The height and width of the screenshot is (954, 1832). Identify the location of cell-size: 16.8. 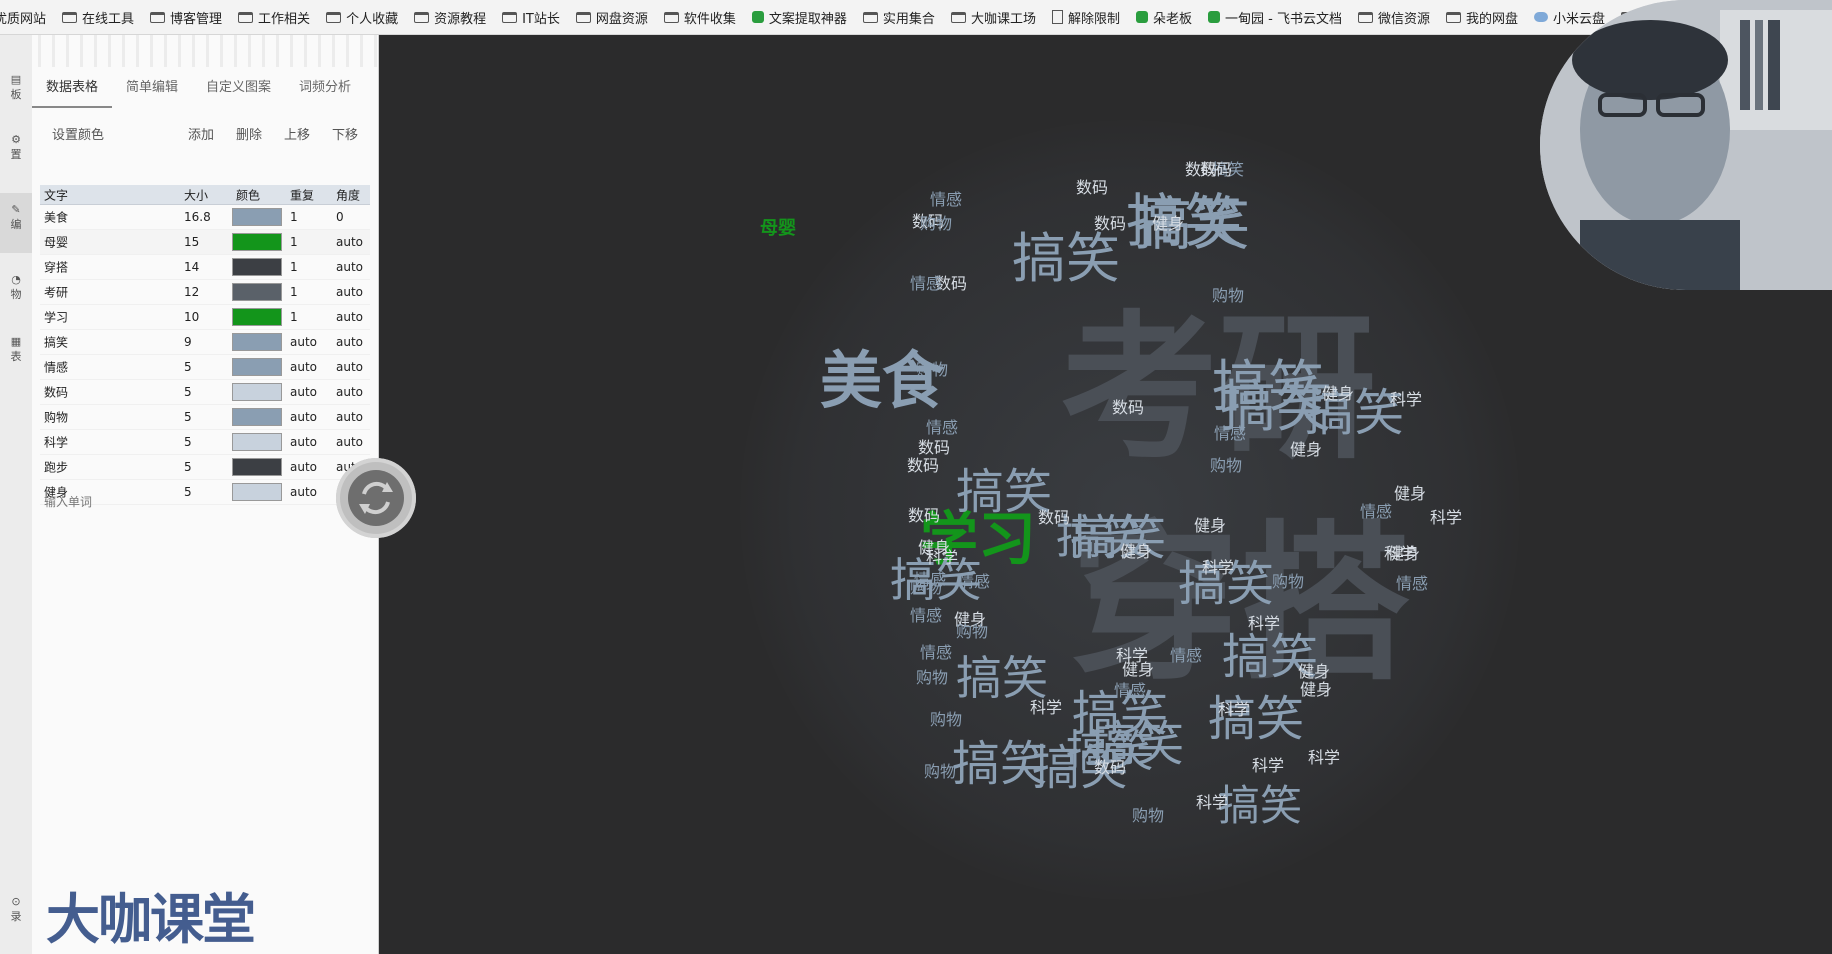
(197, 217).